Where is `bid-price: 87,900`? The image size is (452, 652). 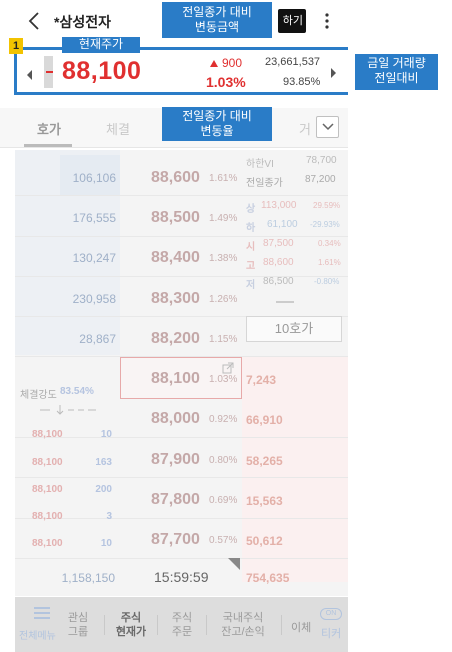 bid-price: 87,900 is located at coordinates (175, 459).